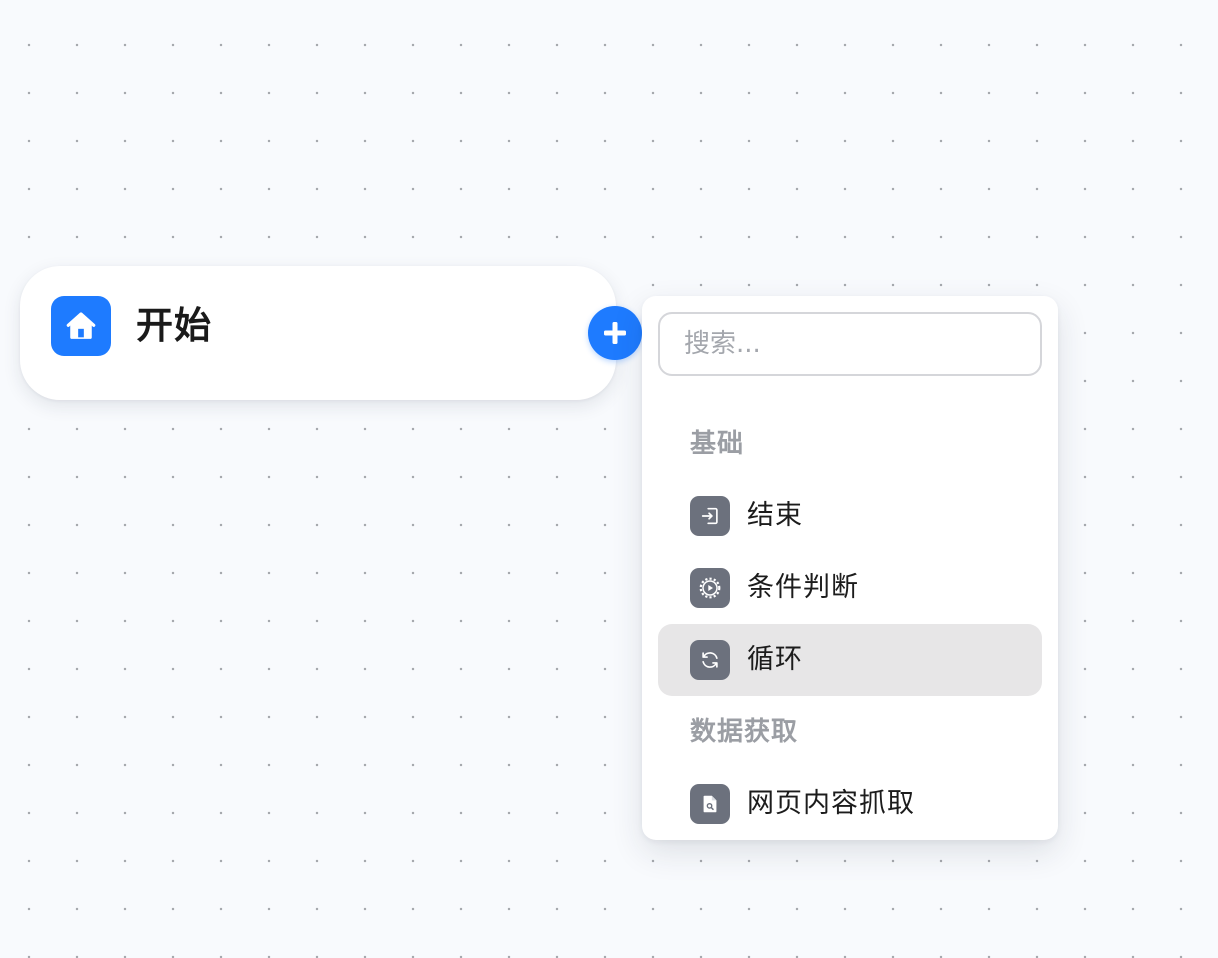  I want to click on menu-item-label: 条件判断, so click(803, 587).